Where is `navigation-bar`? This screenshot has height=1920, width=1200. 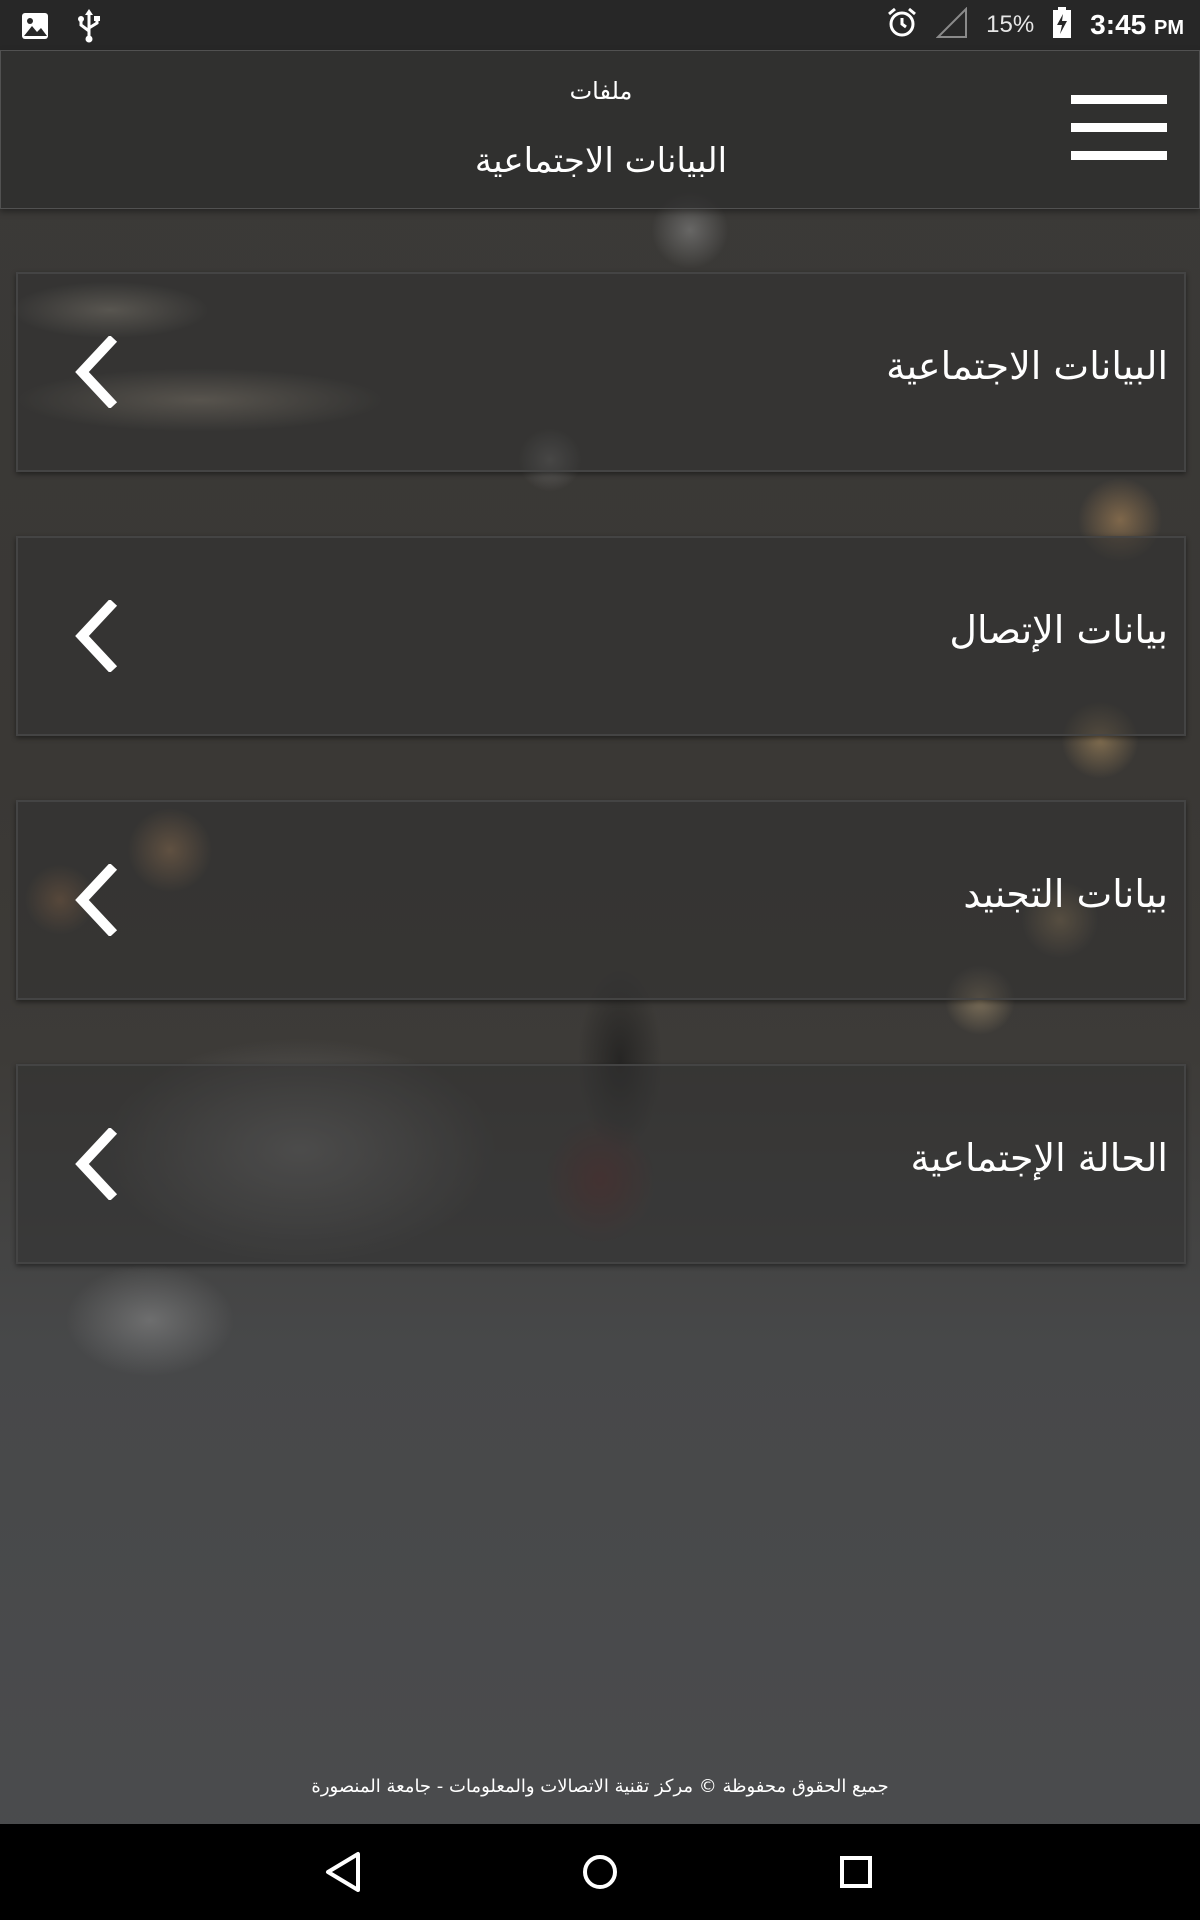 navigation-bar is located at coordinates (600, 1872).